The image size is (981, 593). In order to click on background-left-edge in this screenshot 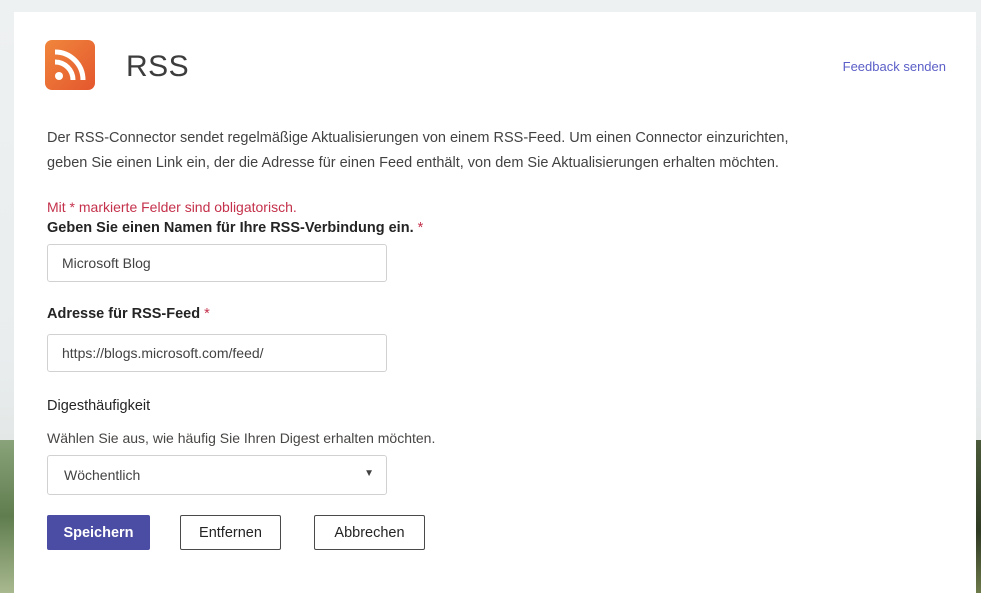, I will do `click(7, 516)`.